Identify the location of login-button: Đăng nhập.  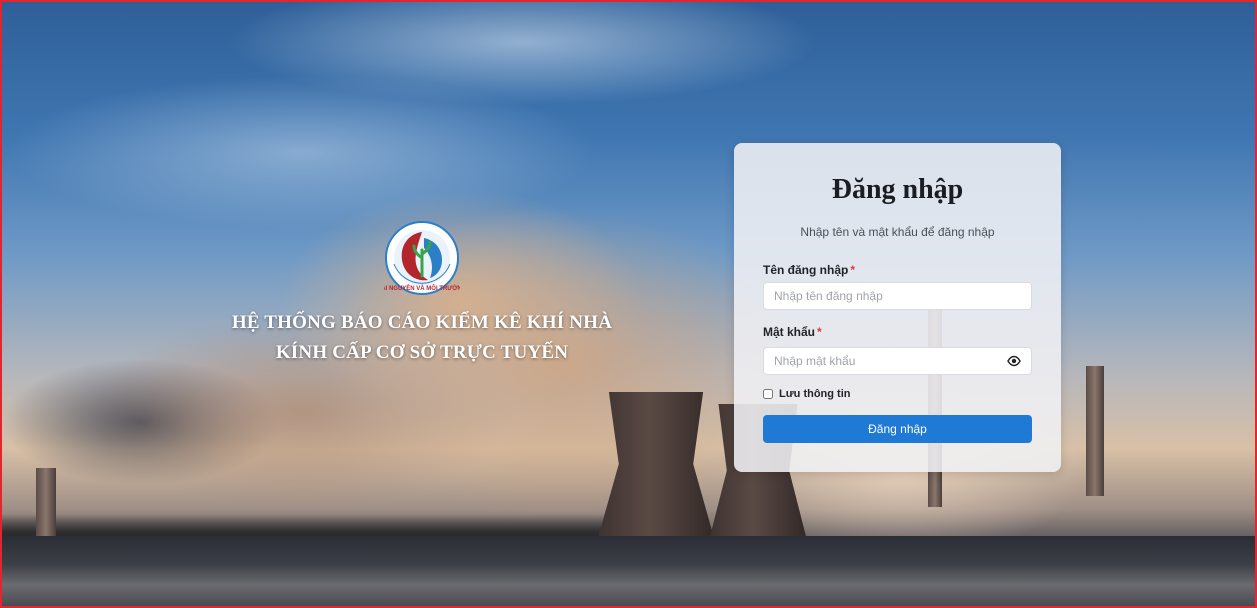
(897, 429).